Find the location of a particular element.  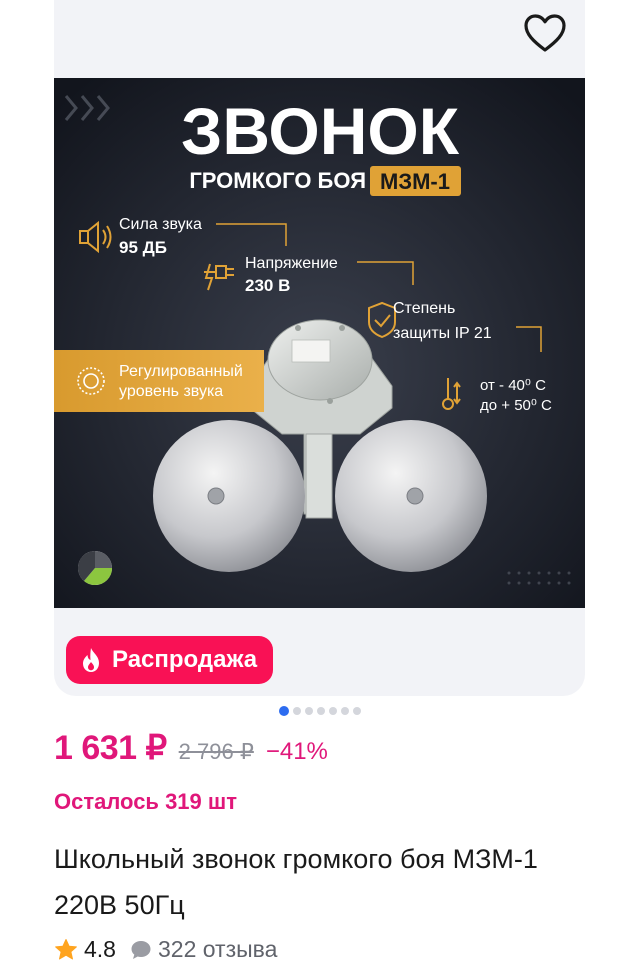

rating-row: 4.8 322 отзыва is located at coordinates (165, 949).